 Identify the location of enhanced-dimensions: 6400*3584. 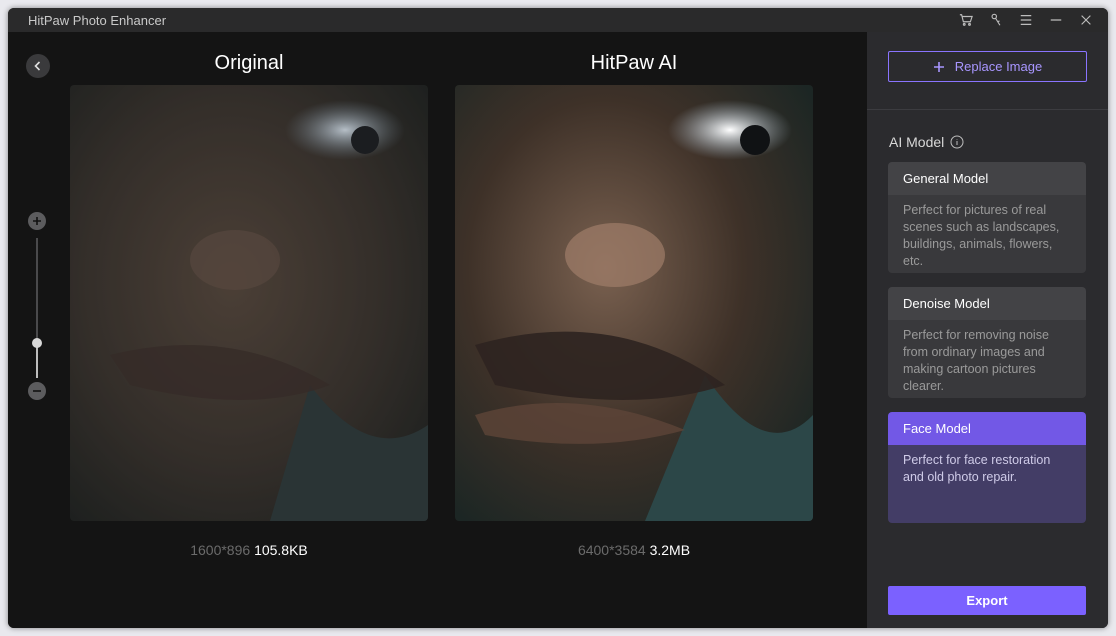
(611, 550).